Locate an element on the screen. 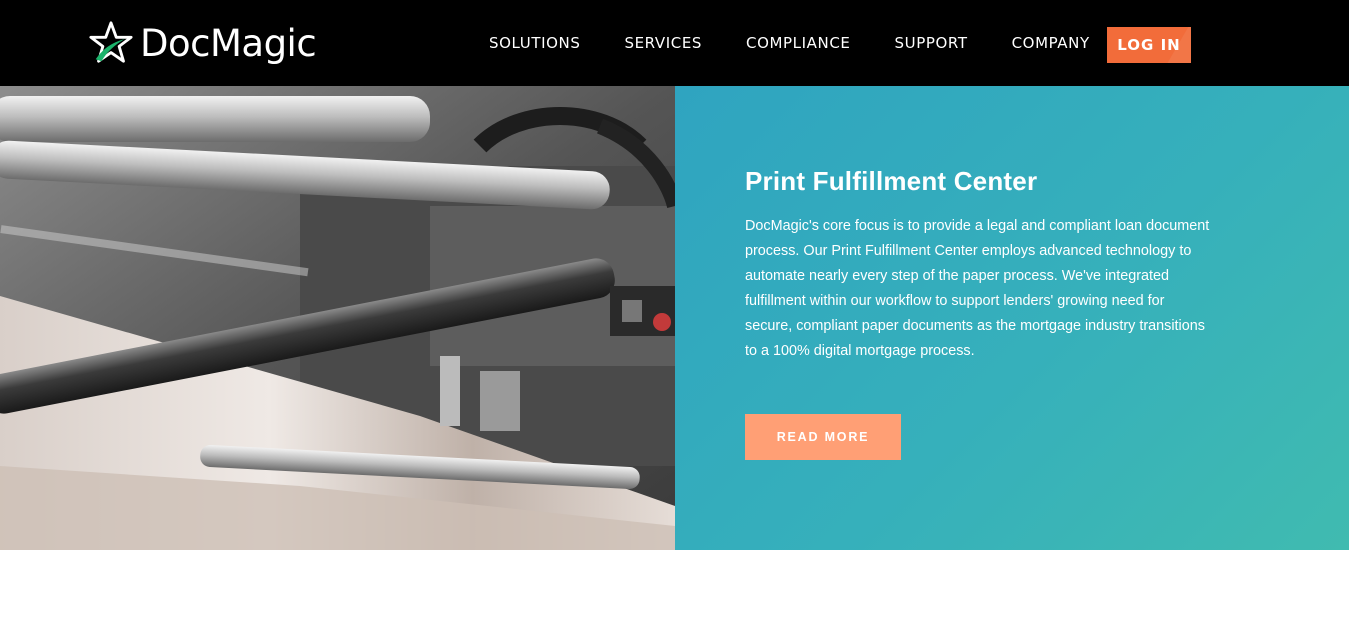  docmagic-logo: DocMagic is located at coordinates (202, 43).